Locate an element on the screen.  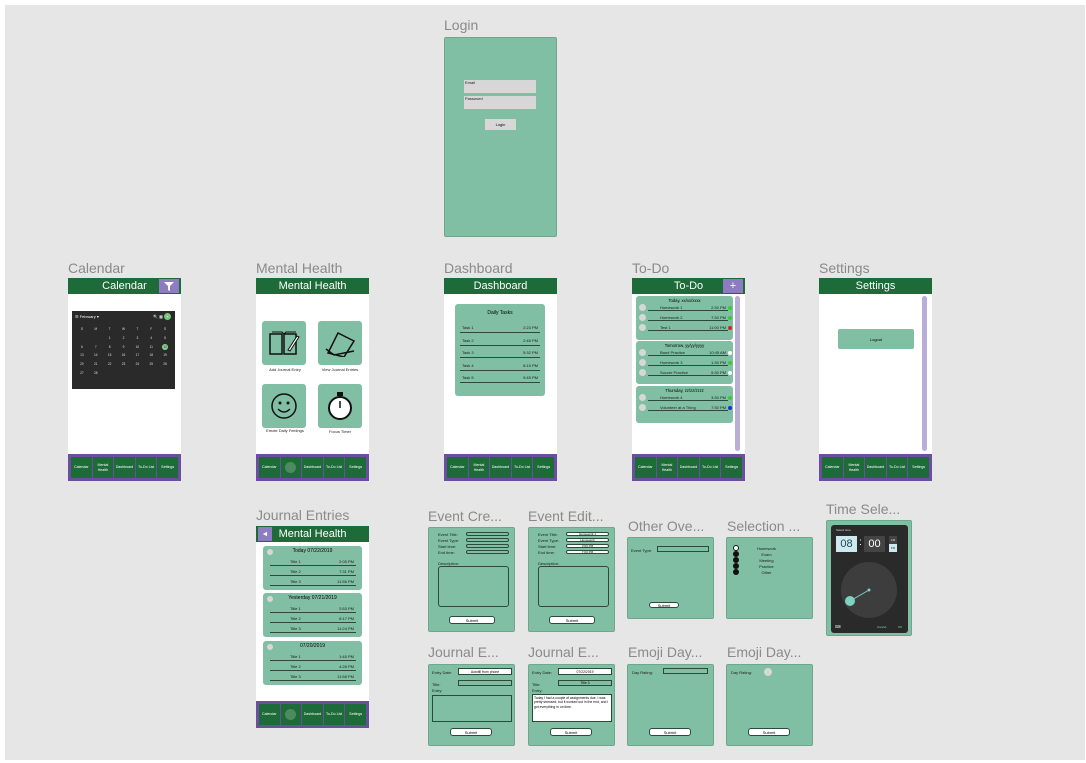
keyboard-icon: ⌨ is located at coordinates (838, 626).